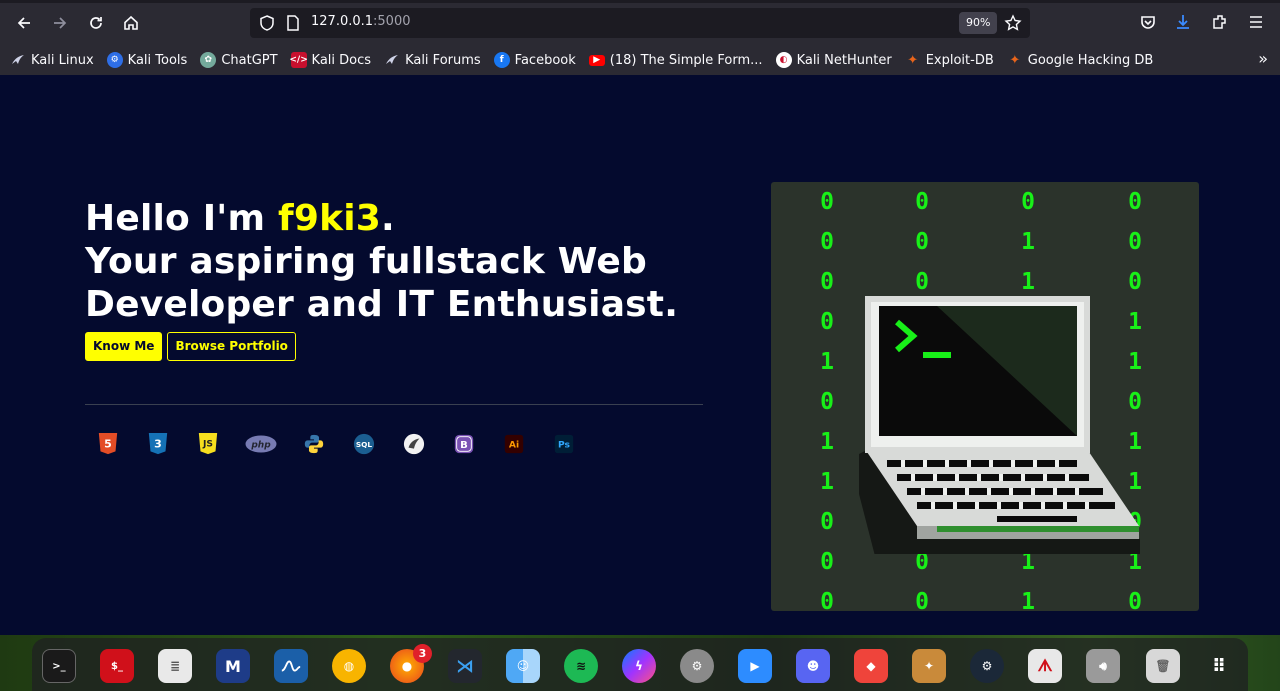  I want to click on wireshark-icon, so click(291, 666).